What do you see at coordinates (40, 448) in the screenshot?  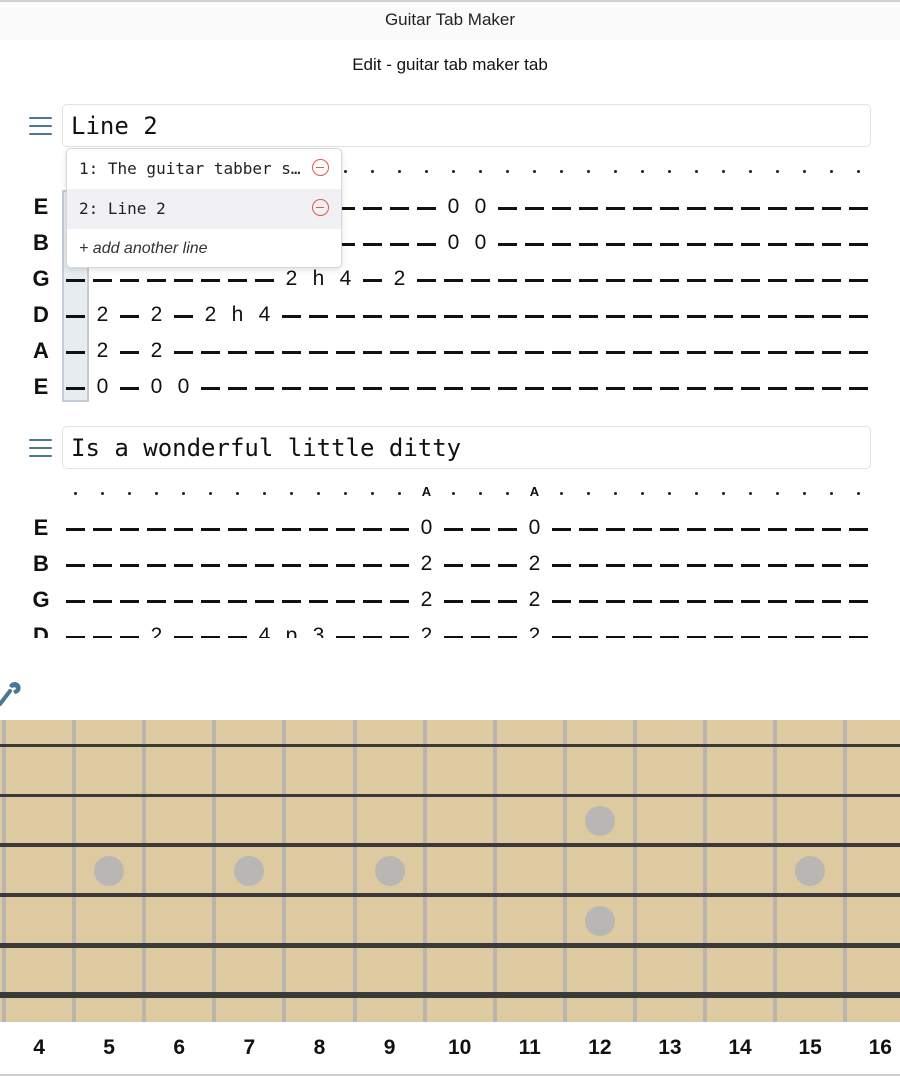 I see `hamburger-menu-icon` at bounding box center [40, 448].